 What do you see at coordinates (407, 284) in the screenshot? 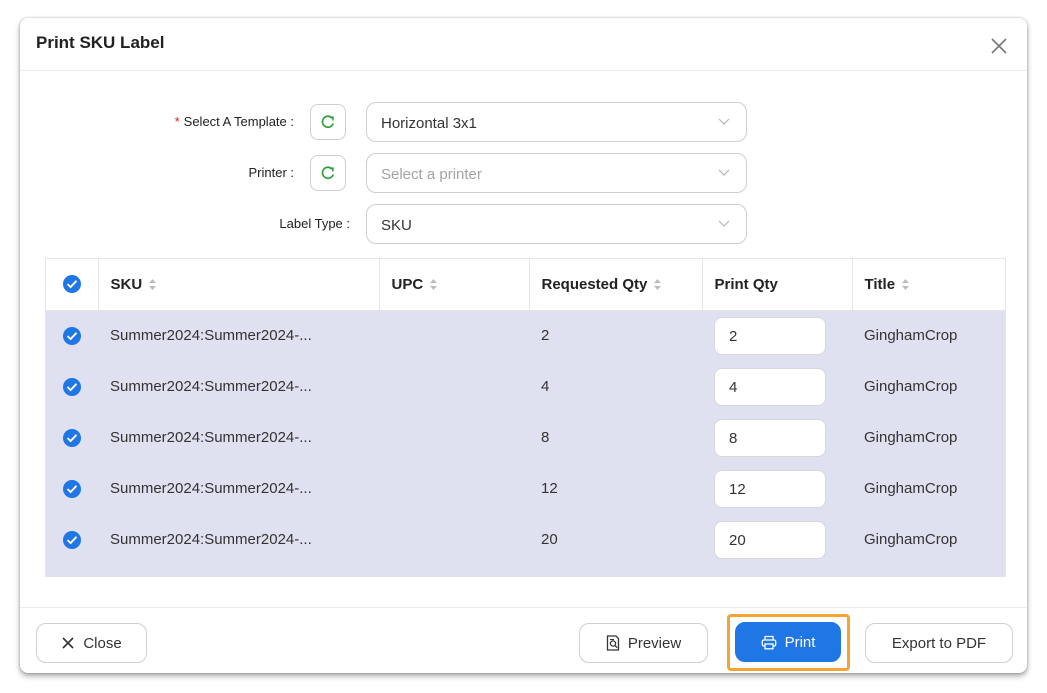
I see `column-label: UPC` at bounding box center [407, 284].